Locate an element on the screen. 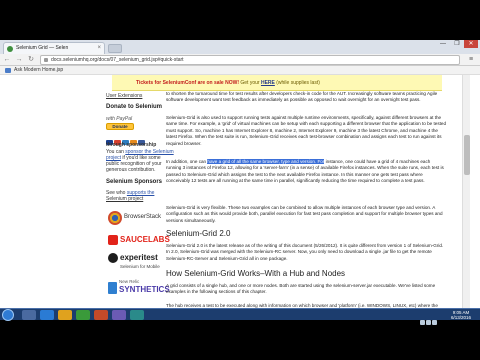 This screenshot has height=360, width=480. ie-taskbar-icon is located at coordinates (47, 315).